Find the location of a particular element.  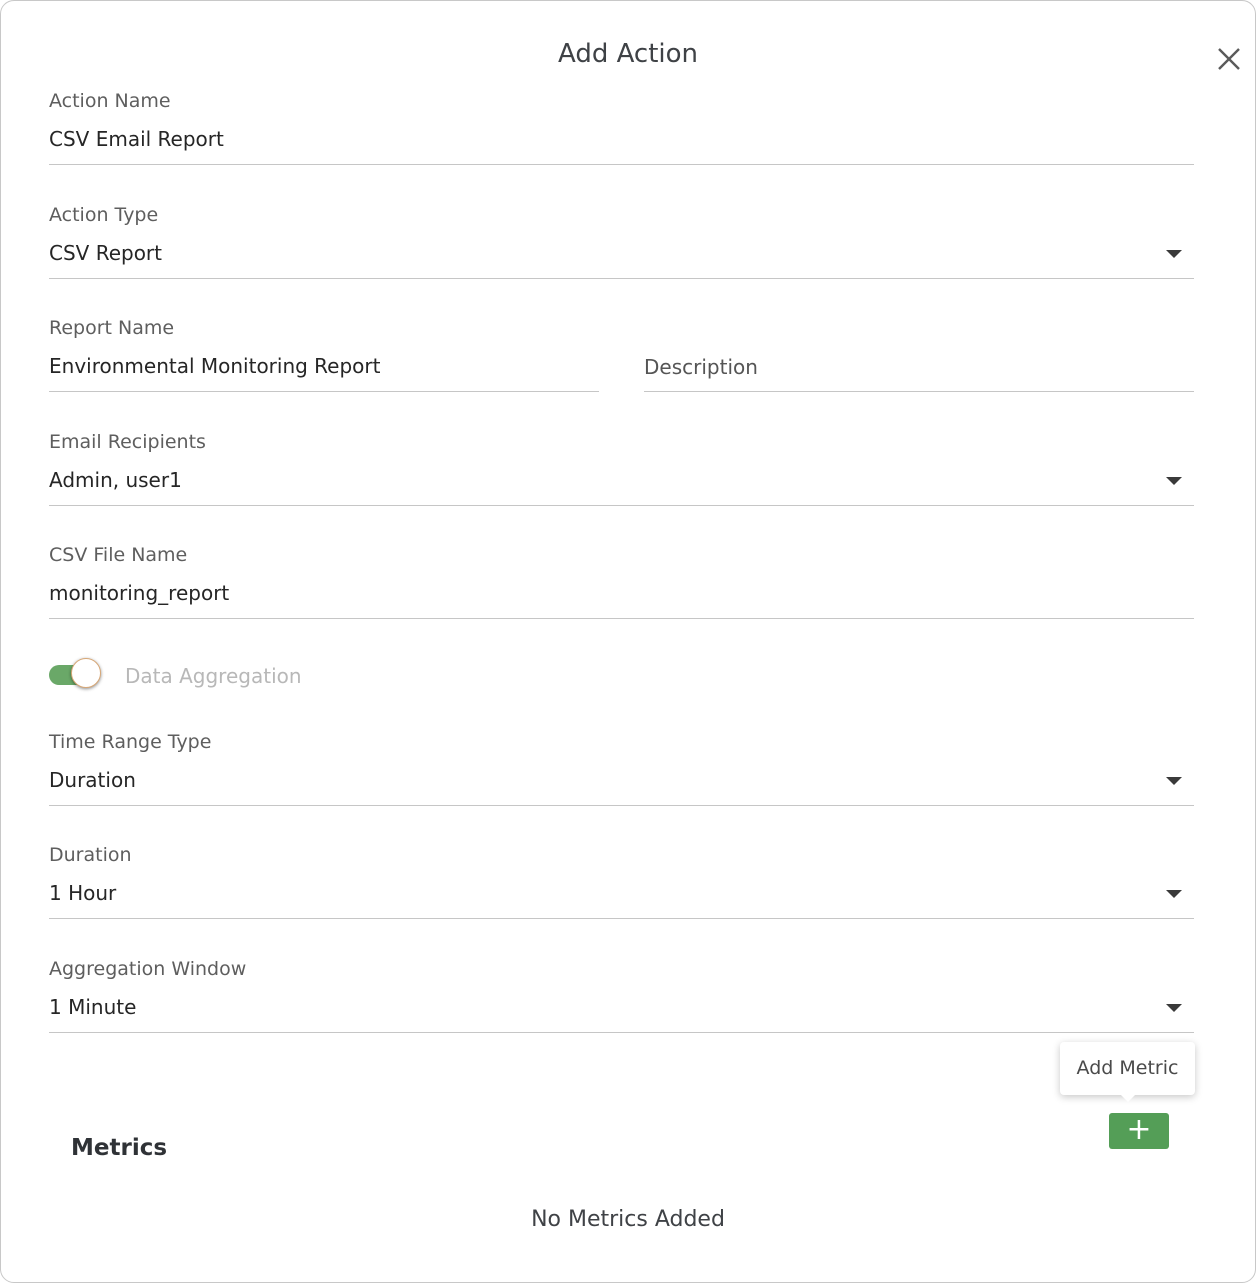

add-metric-tooltip: Add Metric is located at coordinates (1127, 1068).